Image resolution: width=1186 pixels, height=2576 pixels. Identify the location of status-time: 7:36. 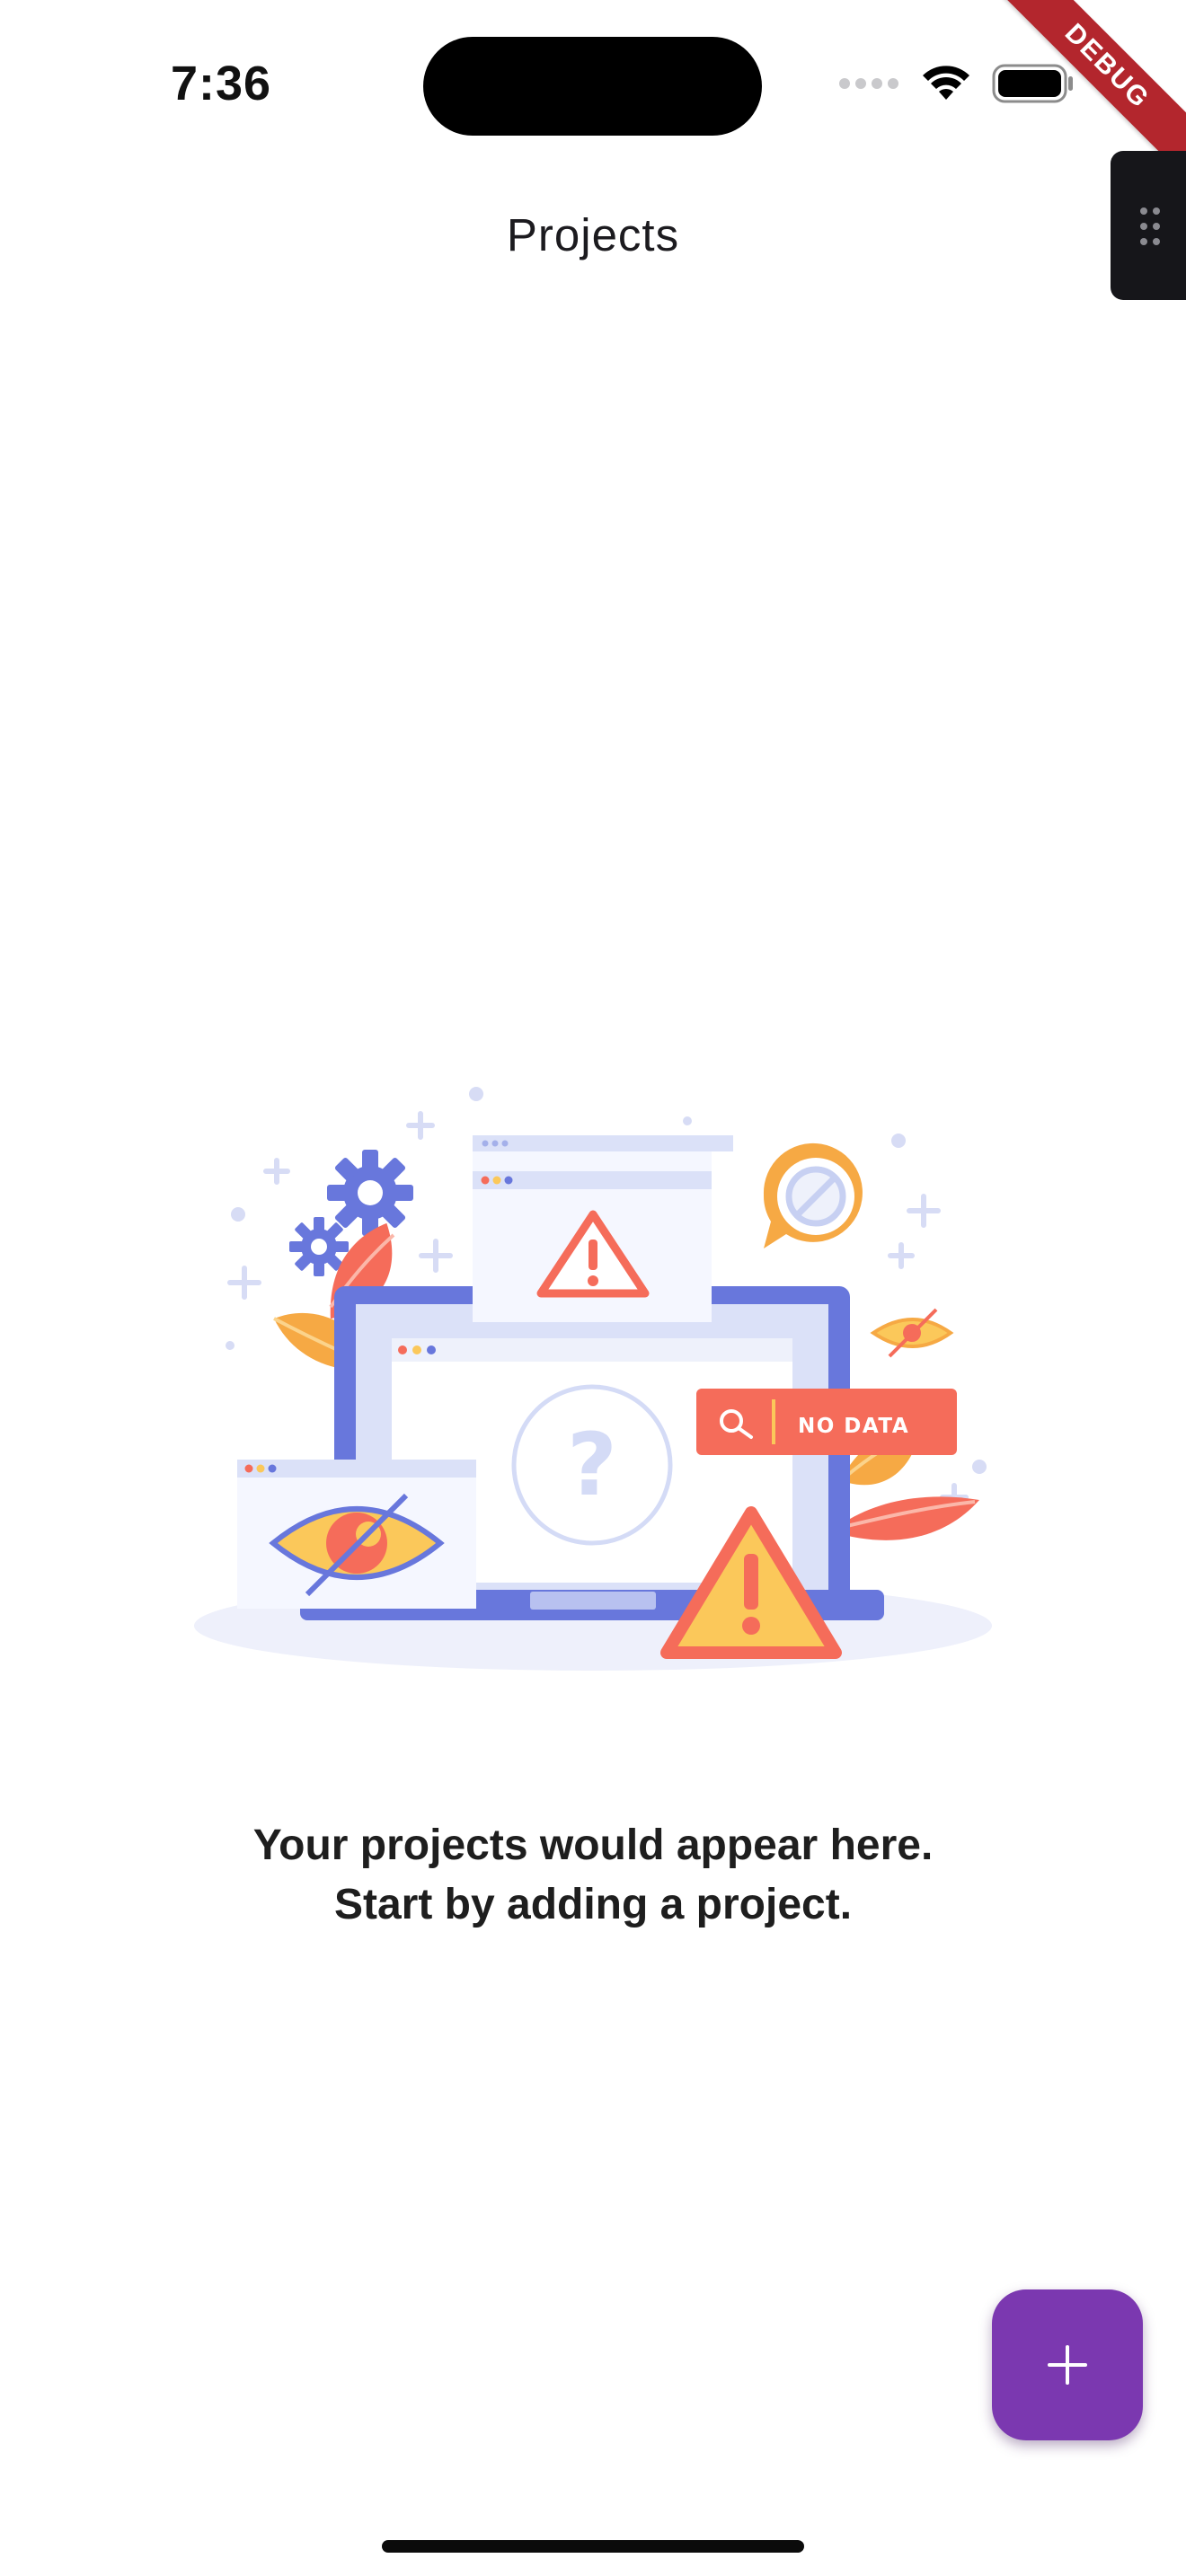
(221, 83).